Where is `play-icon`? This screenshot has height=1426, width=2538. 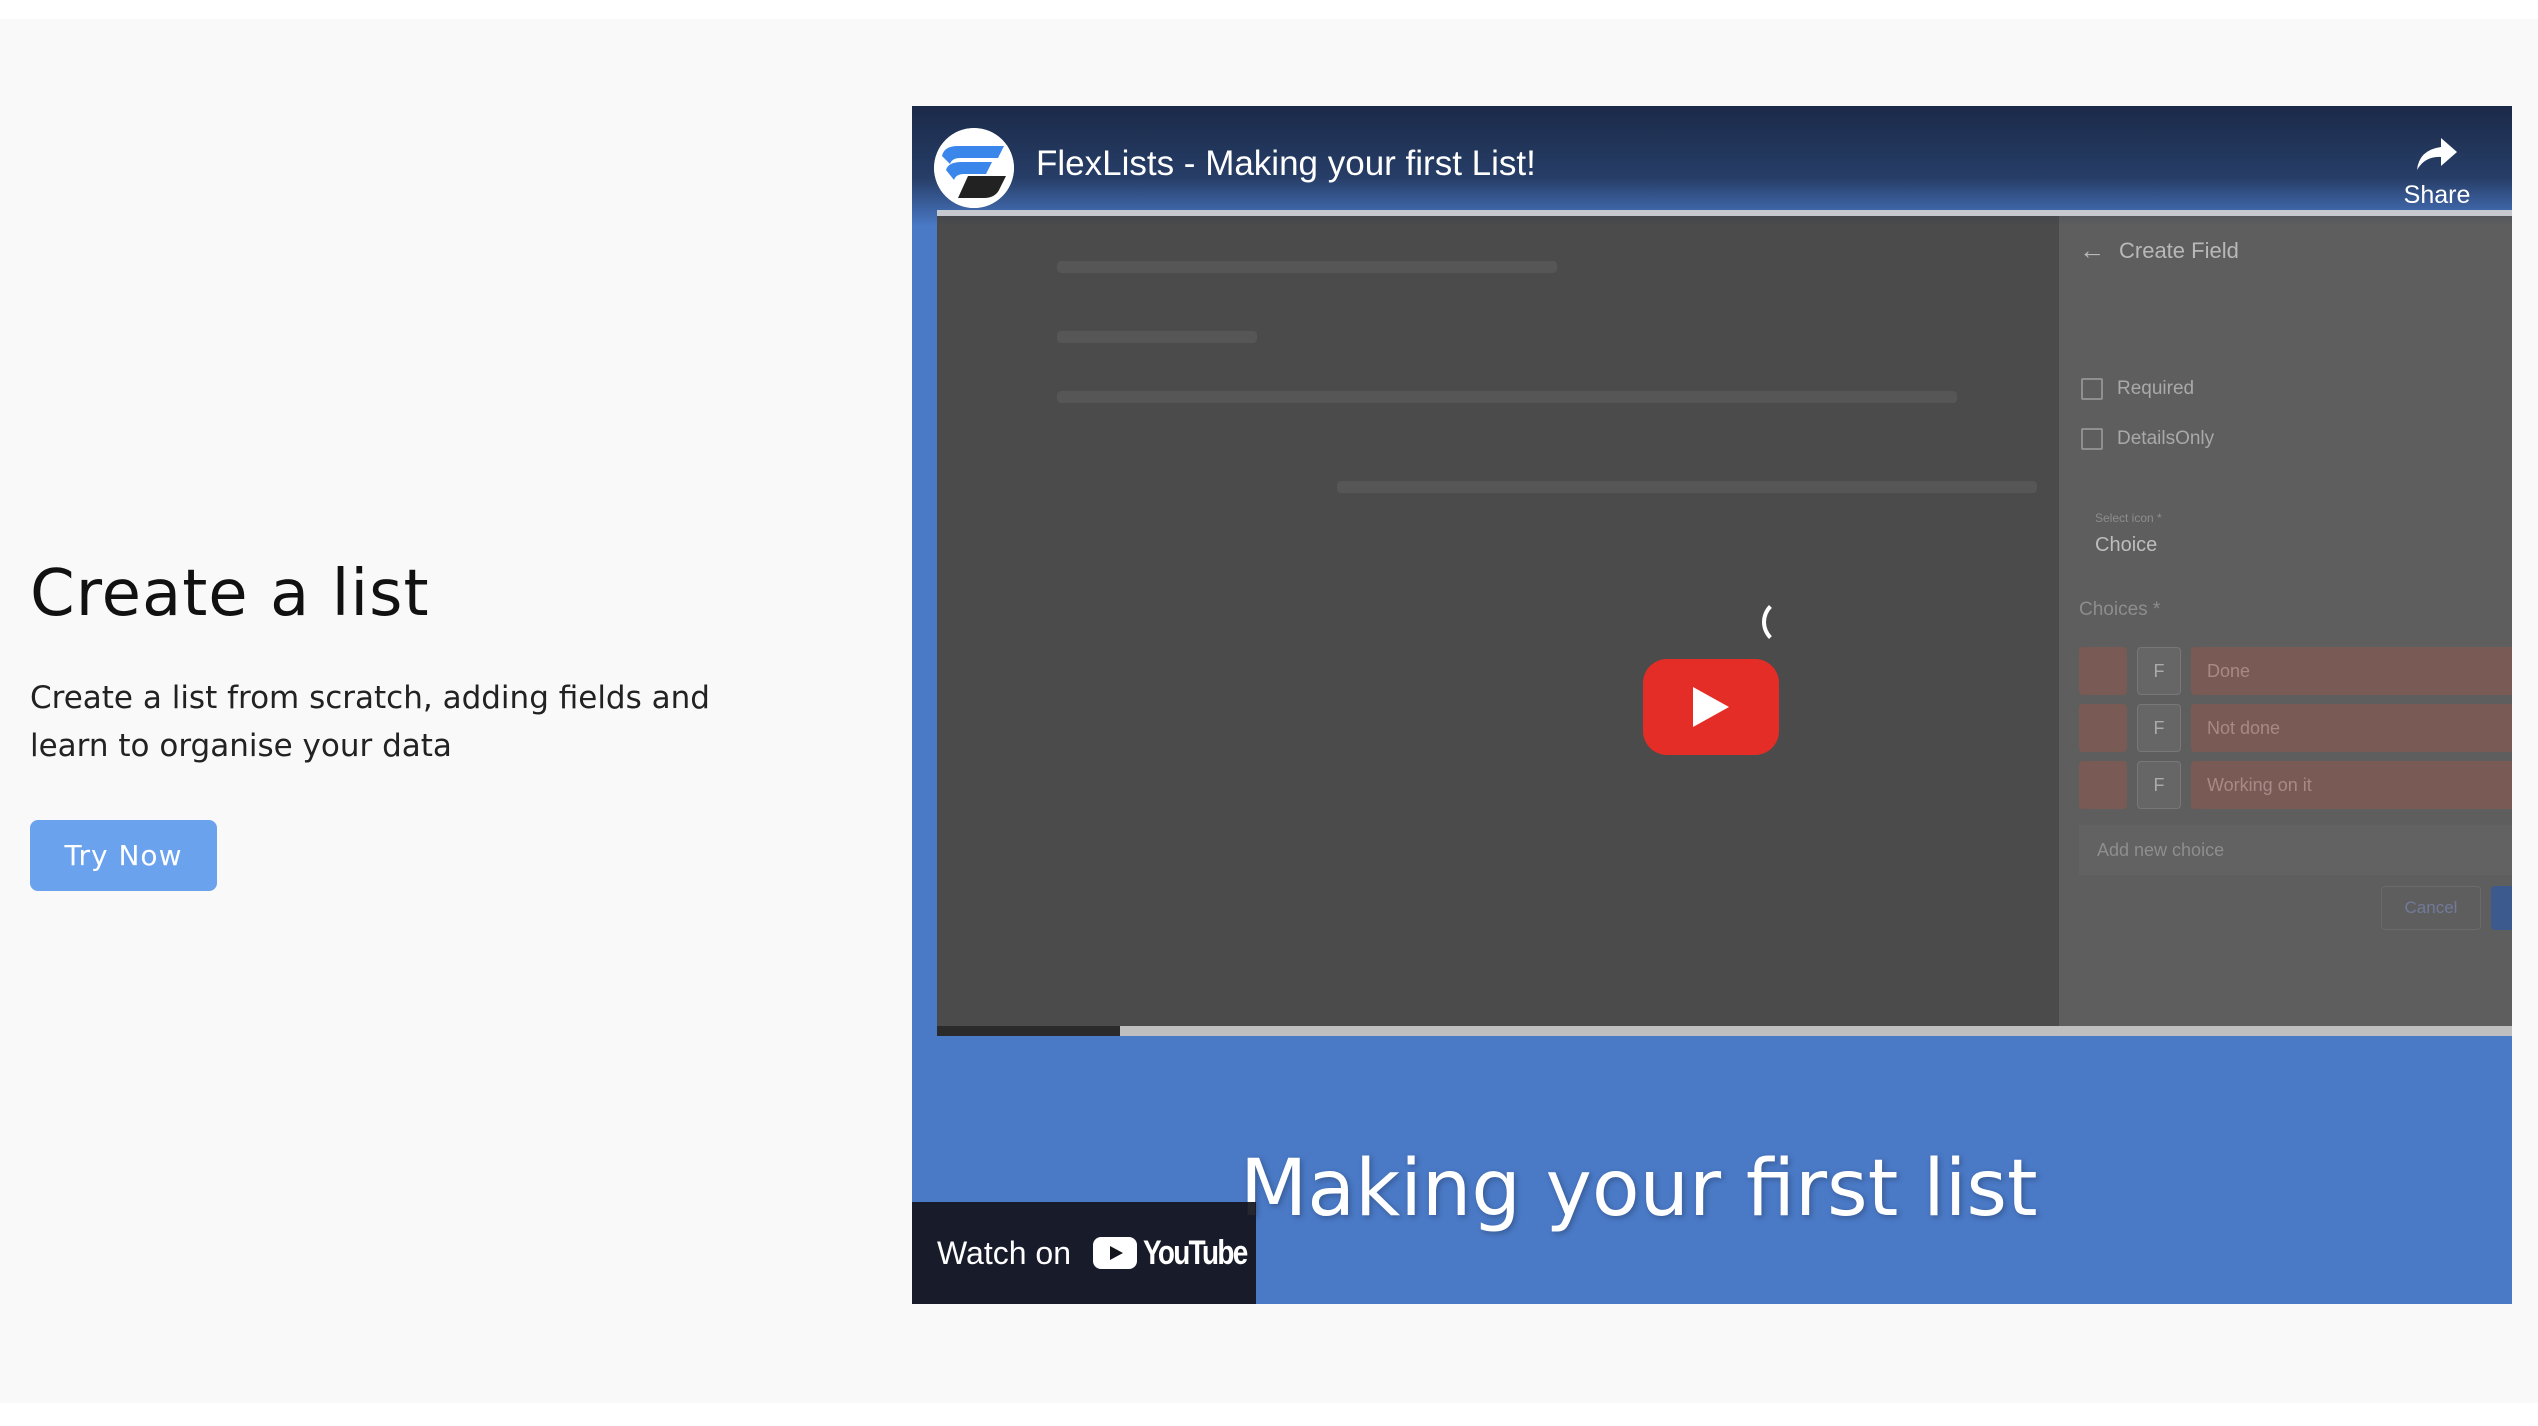 play-icon is located at coordinates (1711, 707).